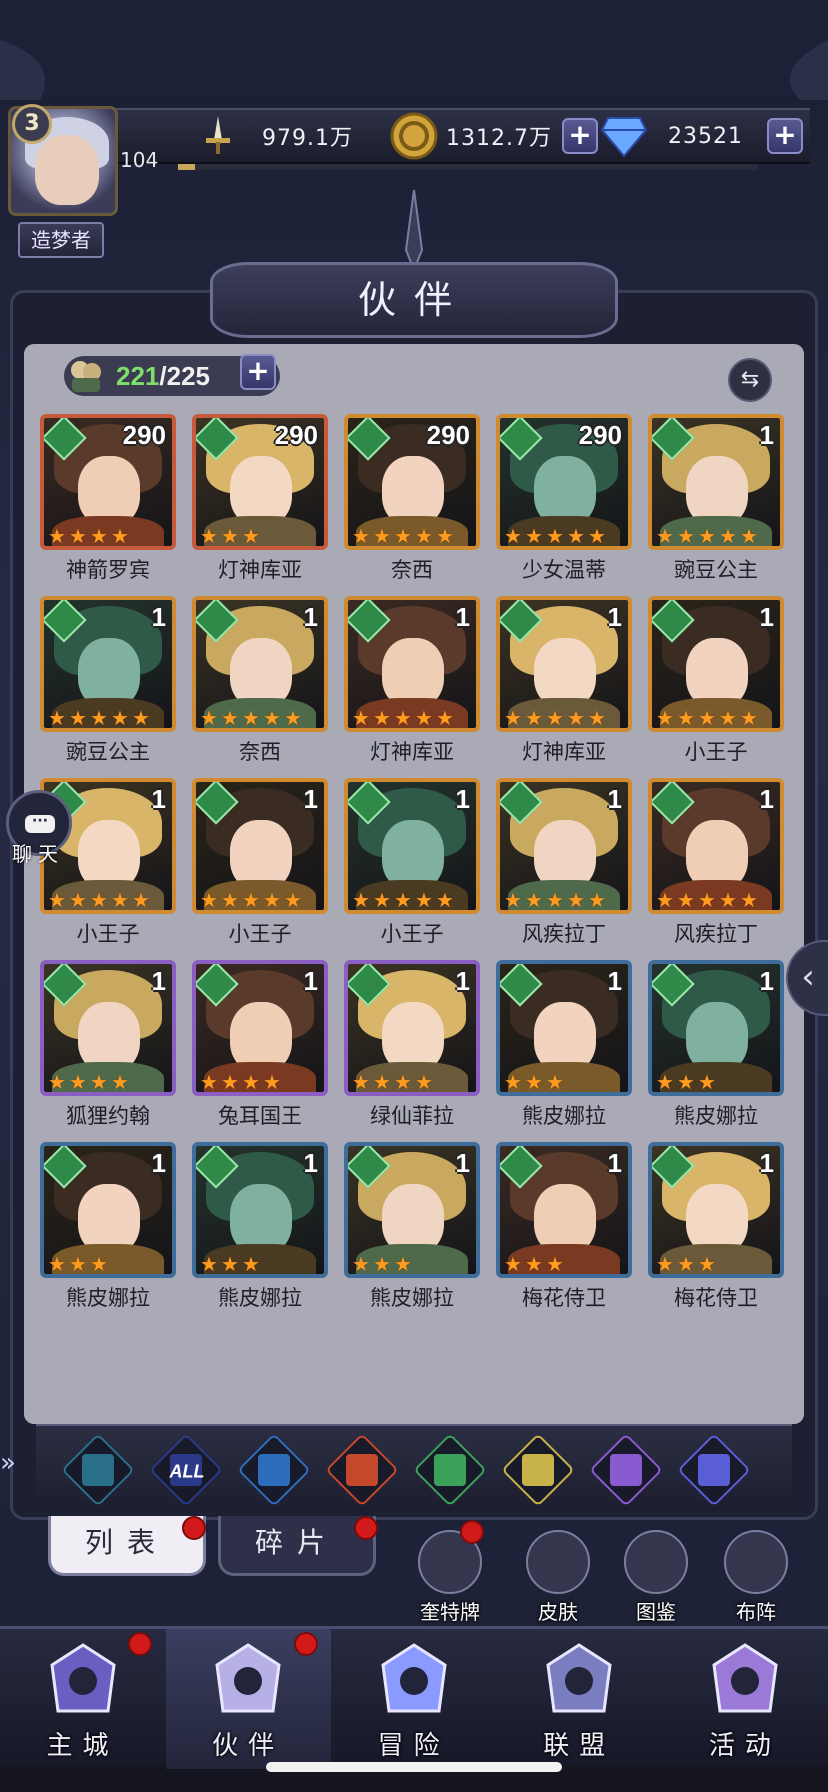  I want to click on nav-item-compass-star: 冒险, so click(413, 1699).